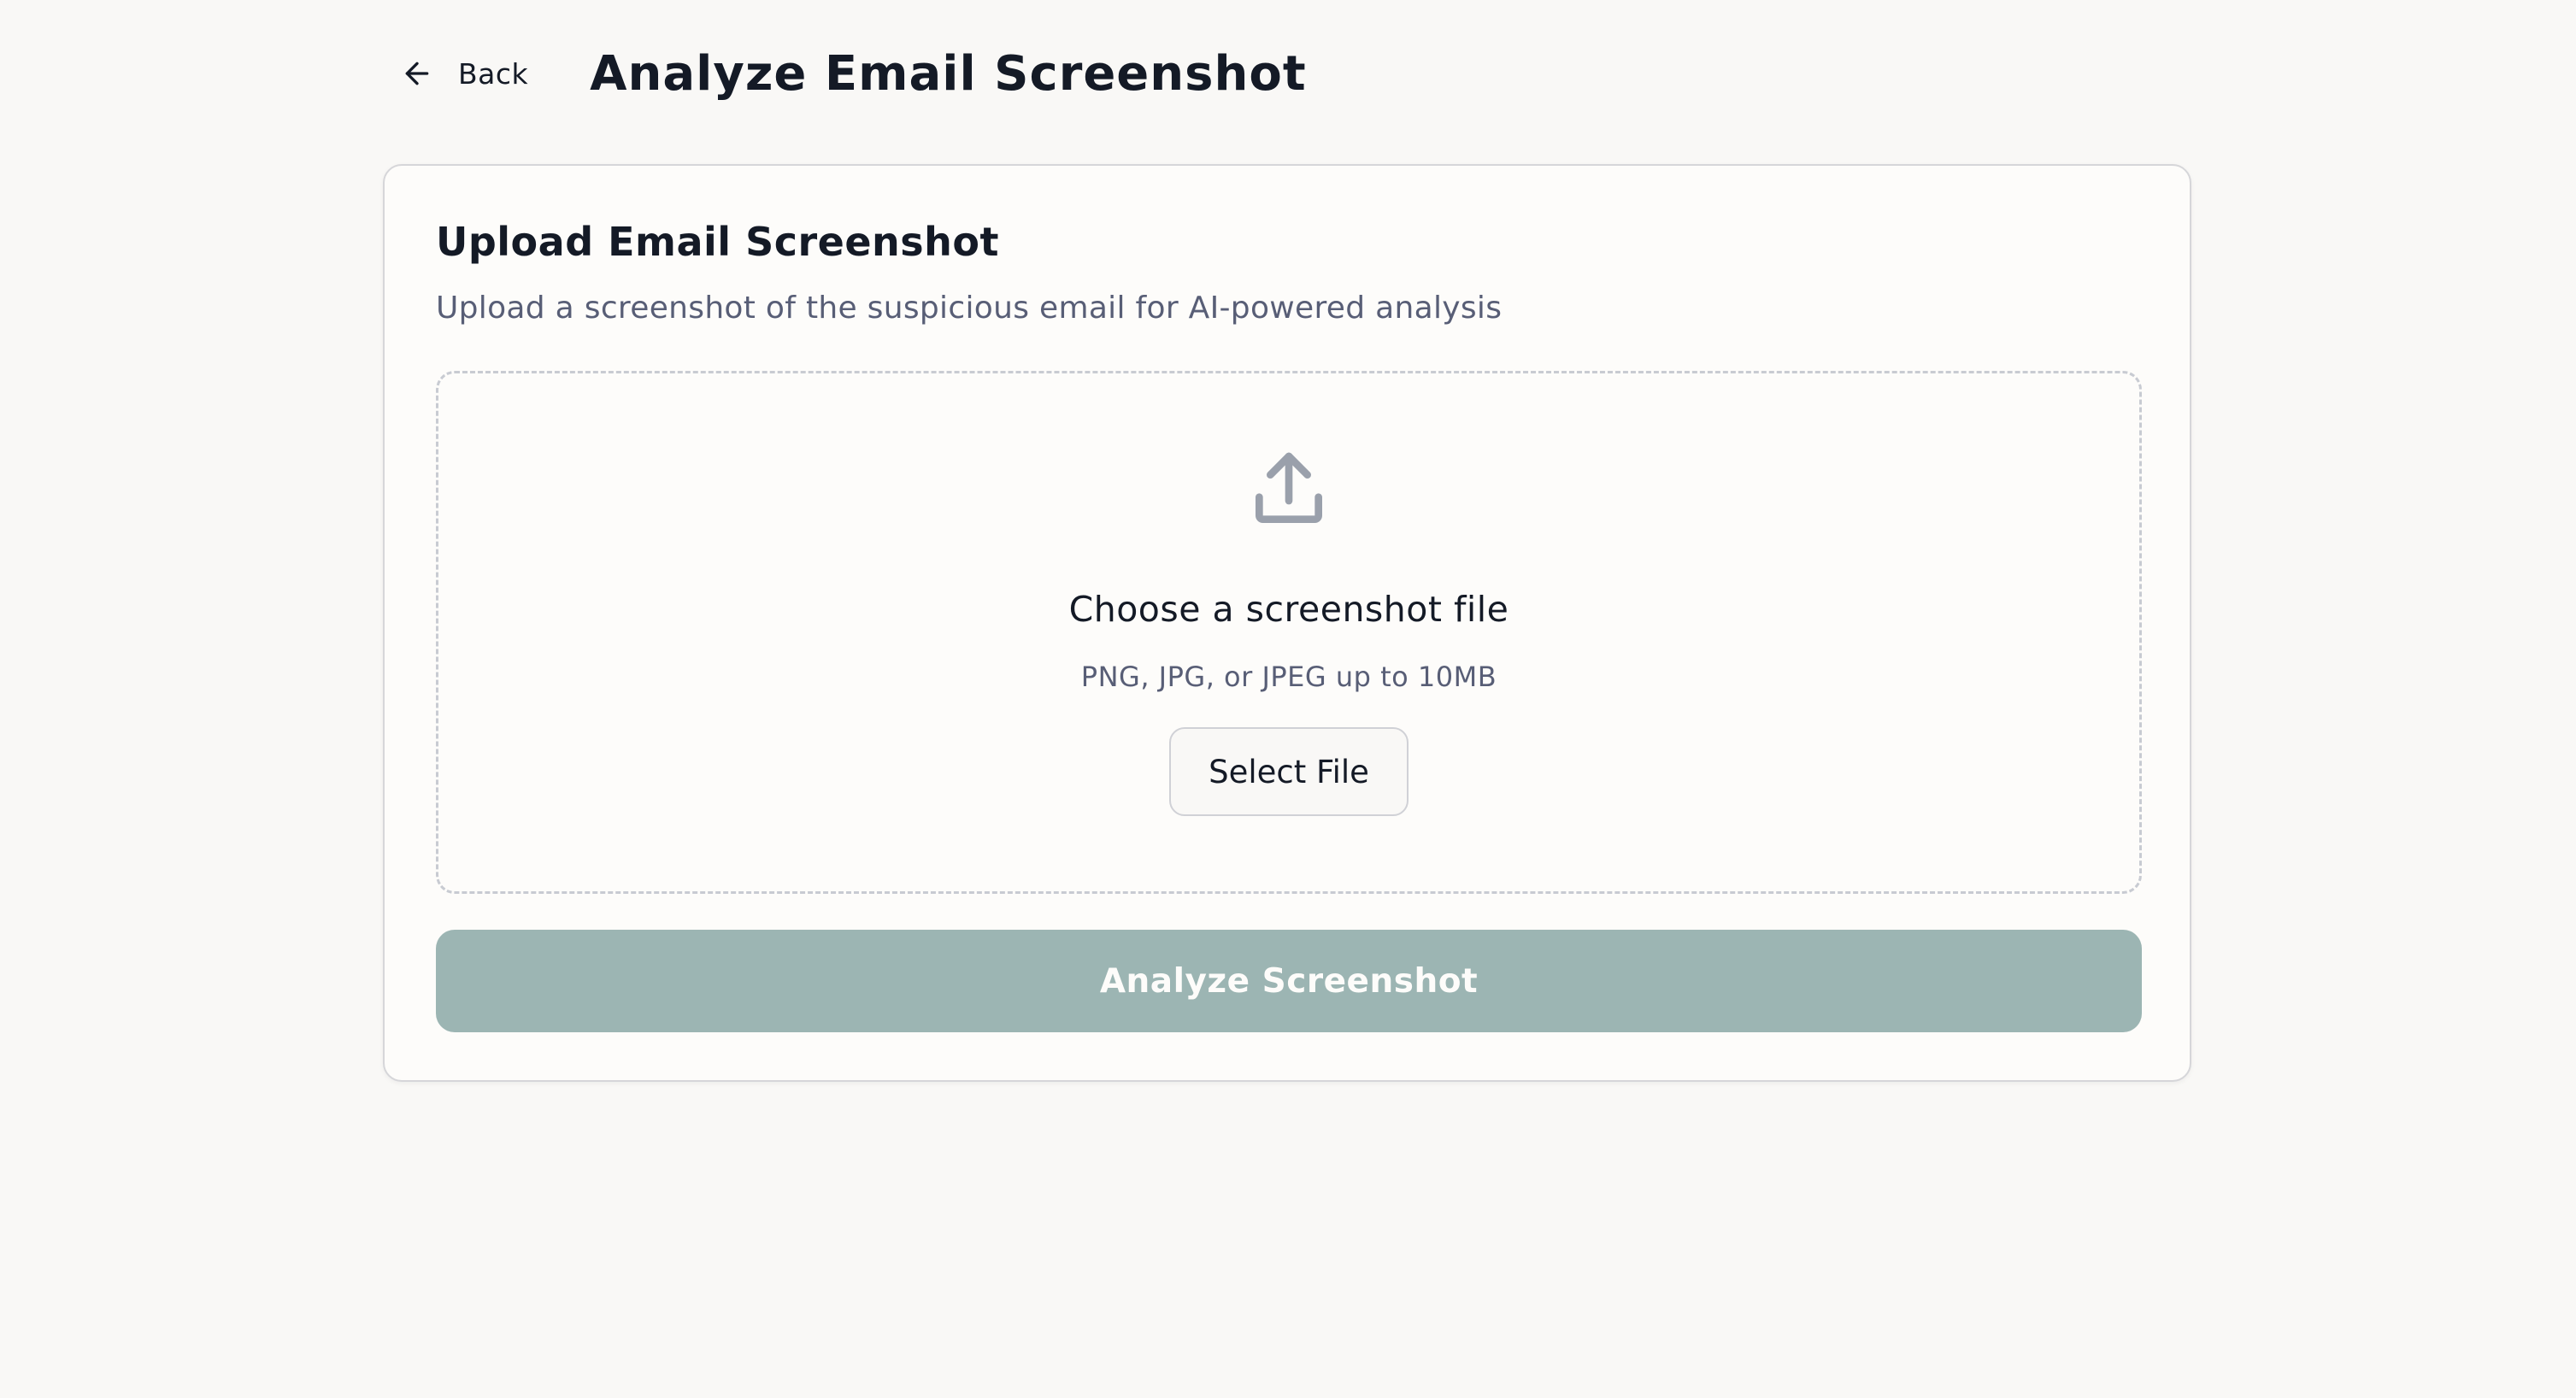 This screenshot has height=1398, width=2576. Describe the element at coordinates (1288, 609) in the screenshot. I see `dropzone-heading: Choose a screenshot file` at that location.